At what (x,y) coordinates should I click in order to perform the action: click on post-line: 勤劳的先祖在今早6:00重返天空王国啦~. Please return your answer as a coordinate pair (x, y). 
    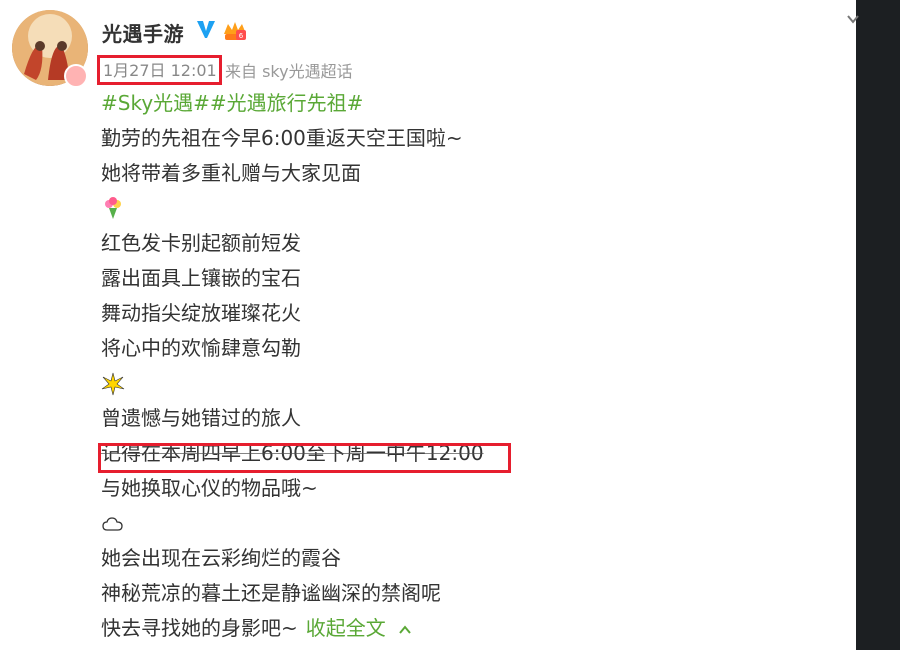
    Looking at the image, I should click on (282, 138).